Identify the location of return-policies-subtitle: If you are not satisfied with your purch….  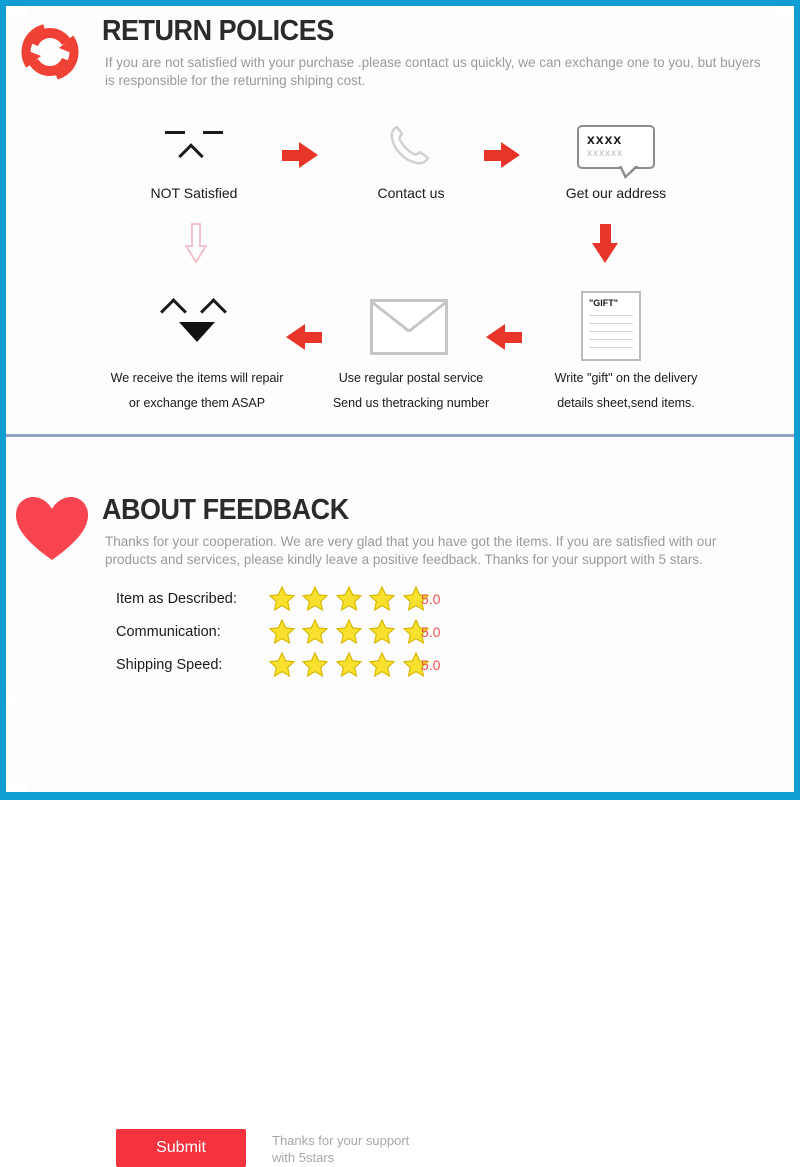
(433, 71).